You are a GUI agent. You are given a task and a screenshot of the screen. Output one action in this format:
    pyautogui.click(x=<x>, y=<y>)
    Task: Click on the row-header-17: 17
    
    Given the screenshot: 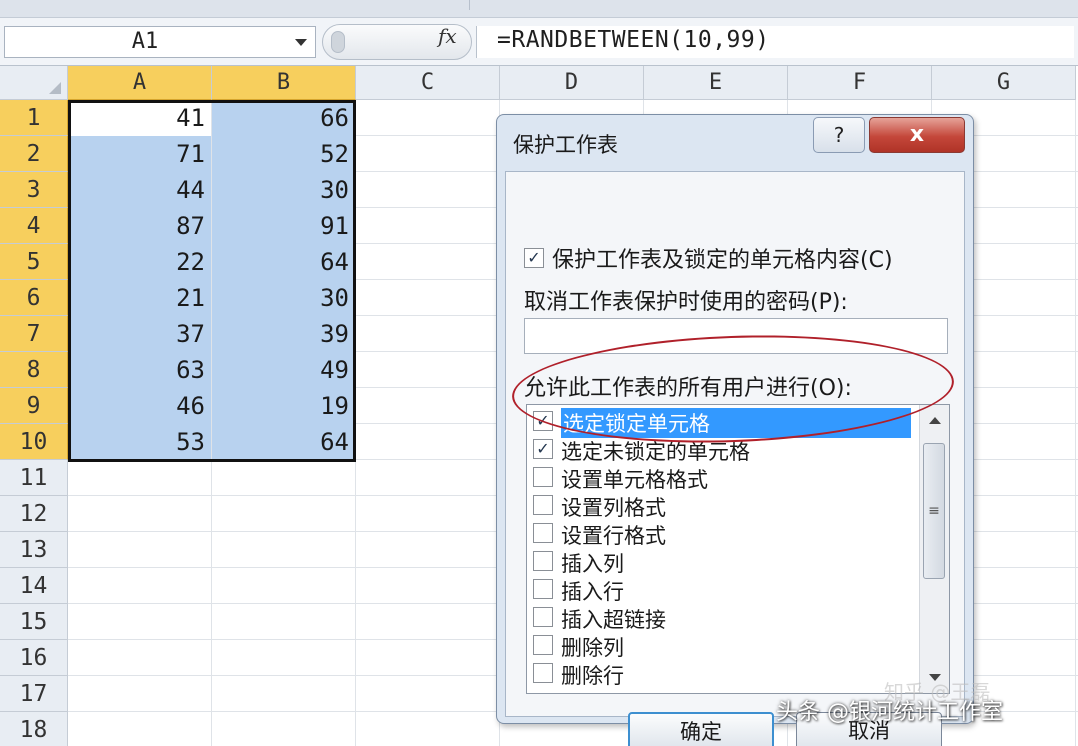 What is the action you would take?
    pyautogui.click(x=34, y=694)
    